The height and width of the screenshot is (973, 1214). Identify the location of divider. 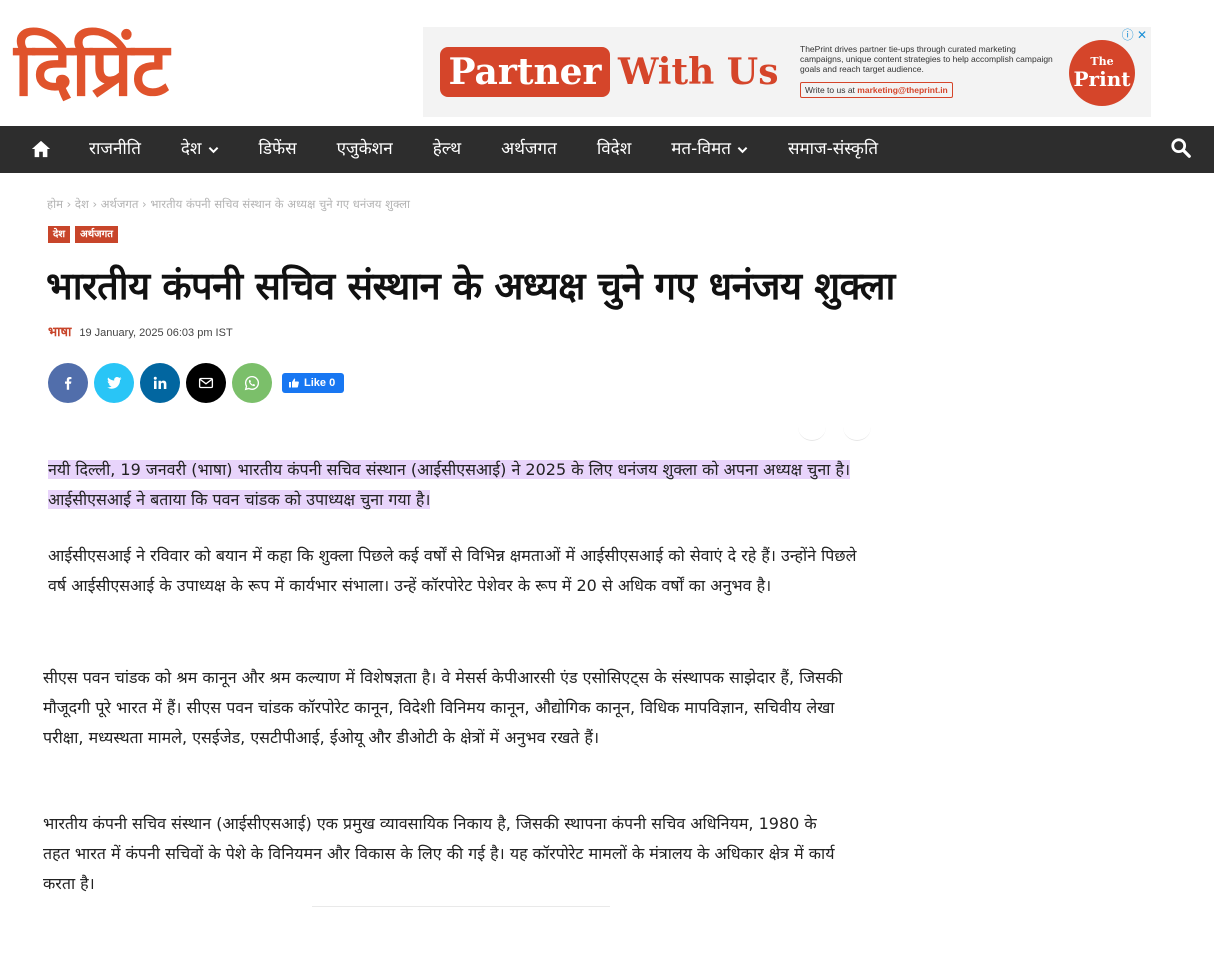
(461, 906).